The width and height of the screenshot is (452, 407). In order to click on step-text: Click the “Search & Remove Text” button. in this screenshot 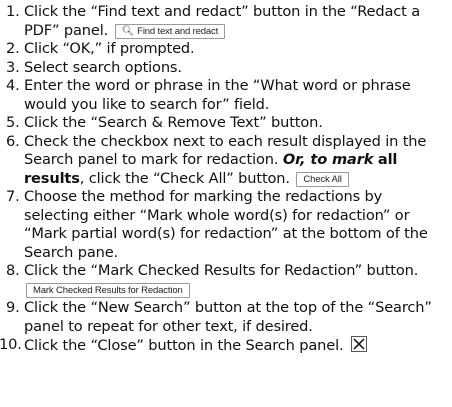, I will do `click(173, 122)`.